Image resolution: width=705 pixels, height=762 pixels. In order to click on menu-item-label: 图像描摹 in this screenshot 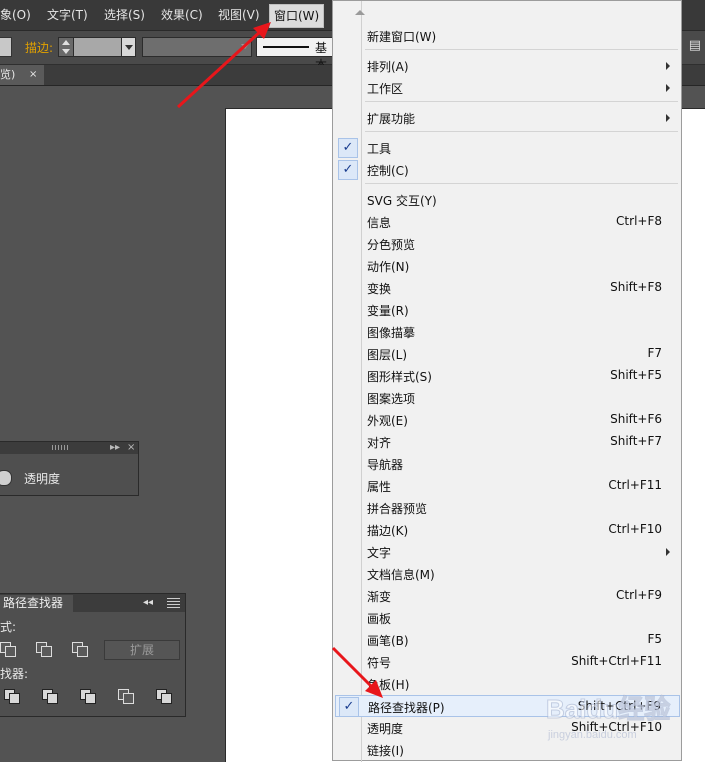, I will do `click(391, 333)`.